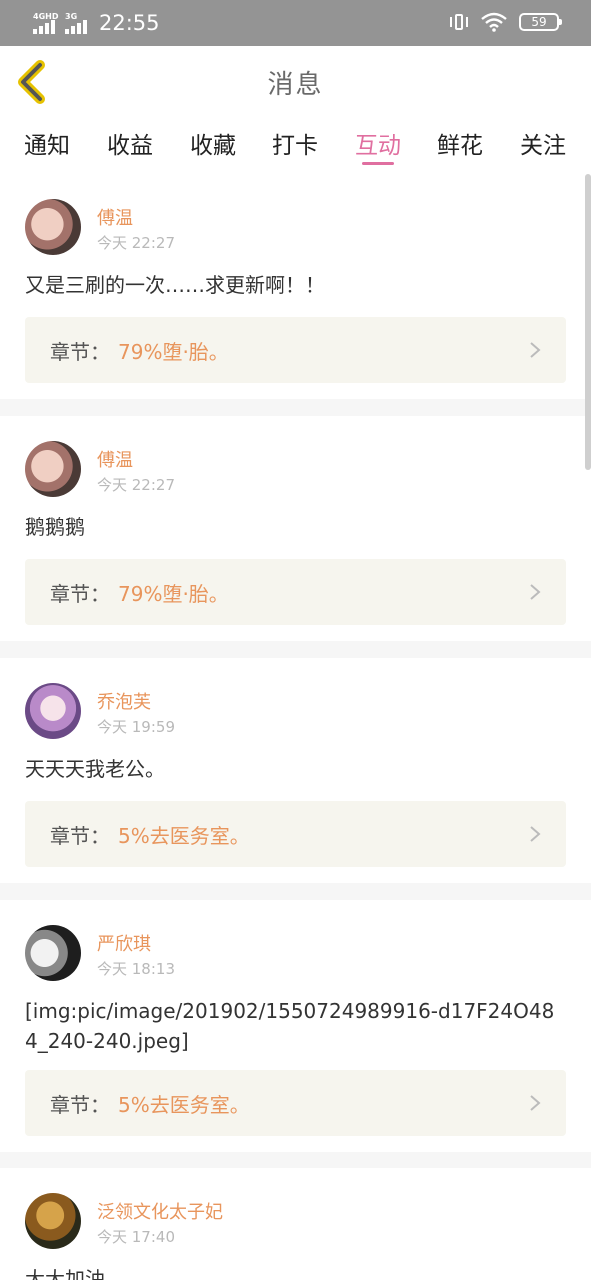 The height and width of the screenshot is (1280, 591). Describe the element at coordinates (65, 1273) in the screenshot. I see `message-text: 大大加油` at that location.